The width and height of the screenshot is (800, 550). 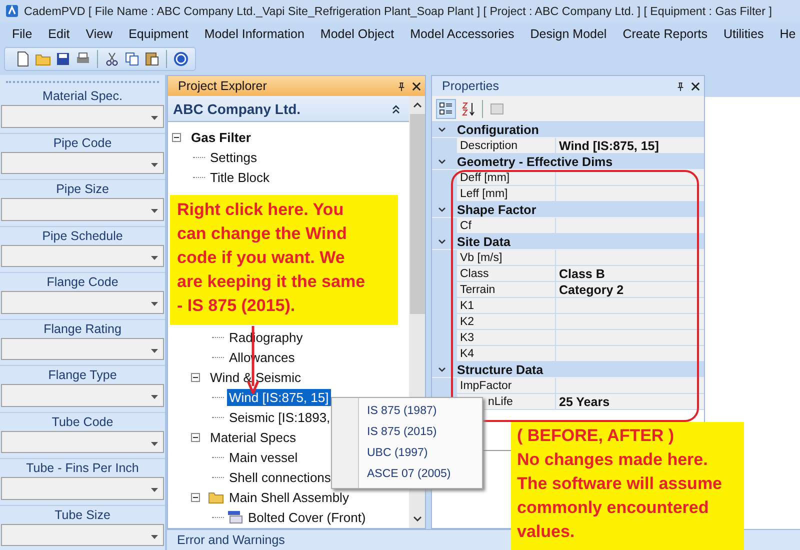 I want to click on panel-title: Properties, so click(x=470, y=86).